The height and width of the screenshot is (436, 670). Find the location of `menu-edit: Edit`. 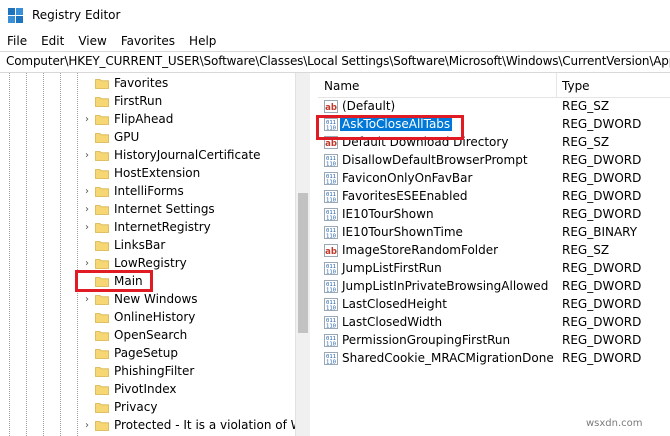

menu-edit: Edit is located at coordinates (52, 41).